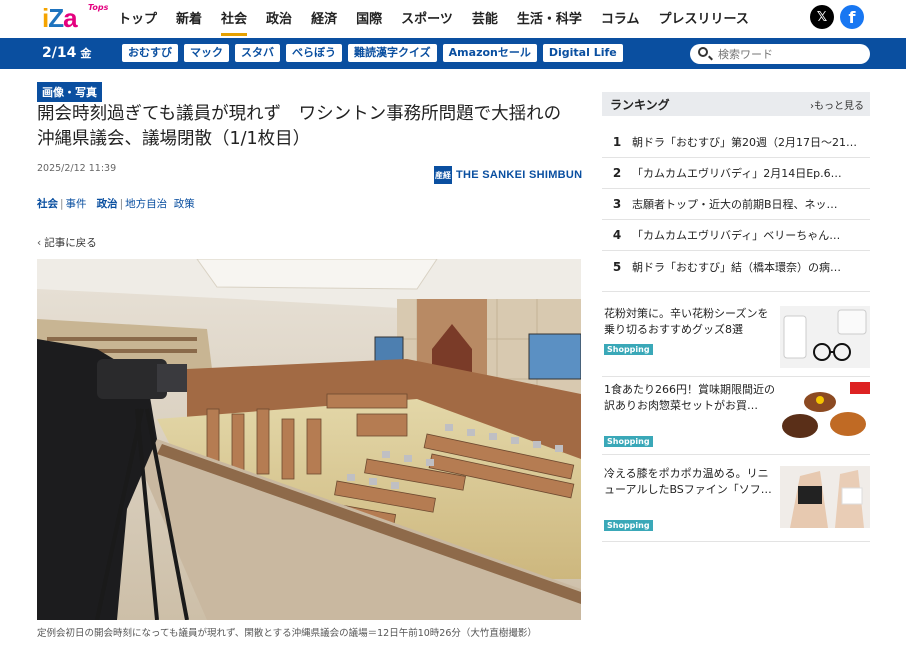 The height and width of the screenshot is (659, 906). I want to click on knee-warmer-image, so click(825, 497).